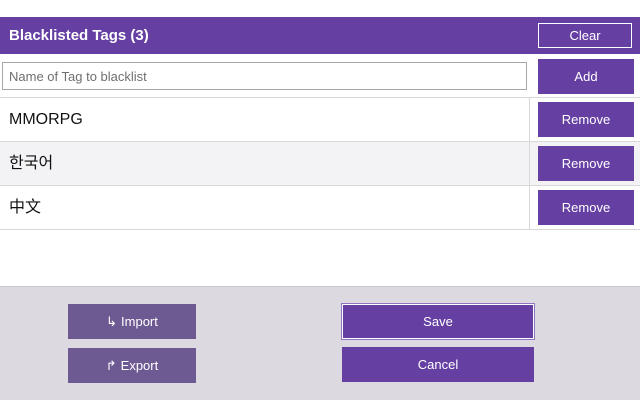  Describe the element at coordinates (438, 364) in the screenshot. I see `cancel-button: Cancel` at that location.